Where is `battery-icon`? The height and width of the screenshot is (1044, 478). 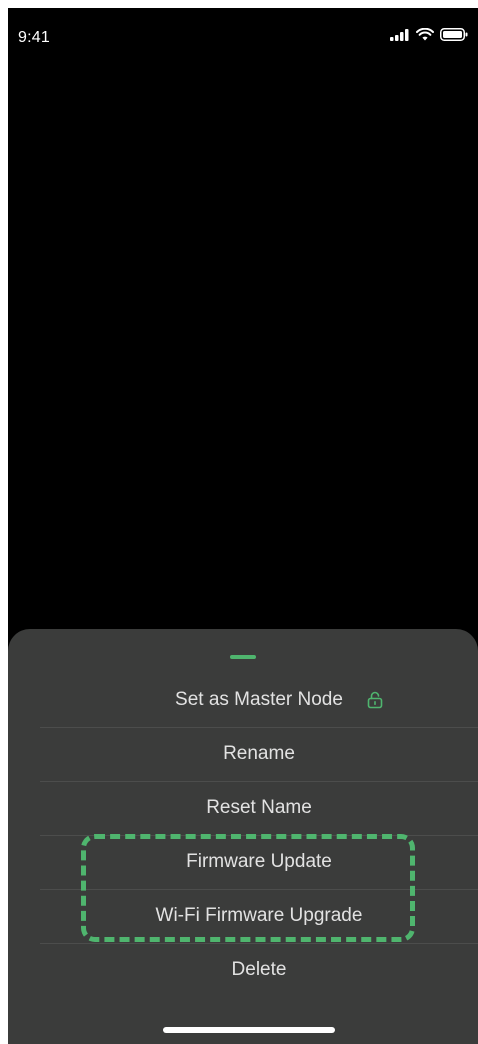 battery-icon is located at coordinates (454, 34).